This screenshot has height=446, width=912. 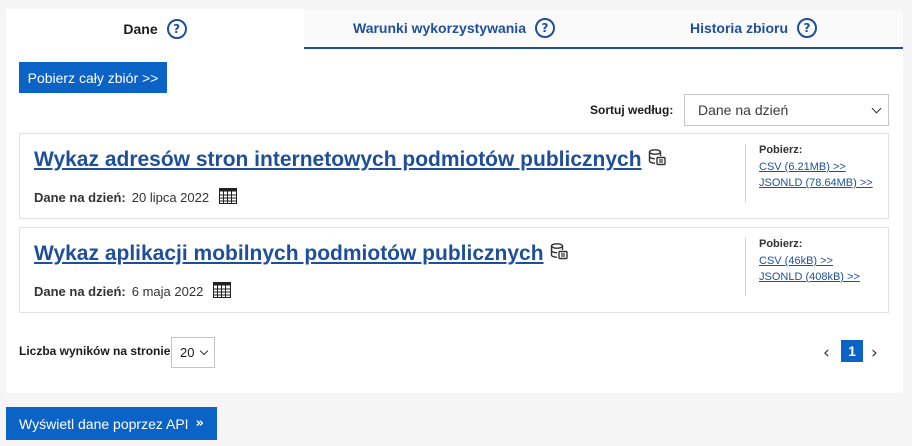 What do you see at coordinates (852, 351) in the screenshot?
I see `pagination-page-current: 1` at bounding box center [852, 351].